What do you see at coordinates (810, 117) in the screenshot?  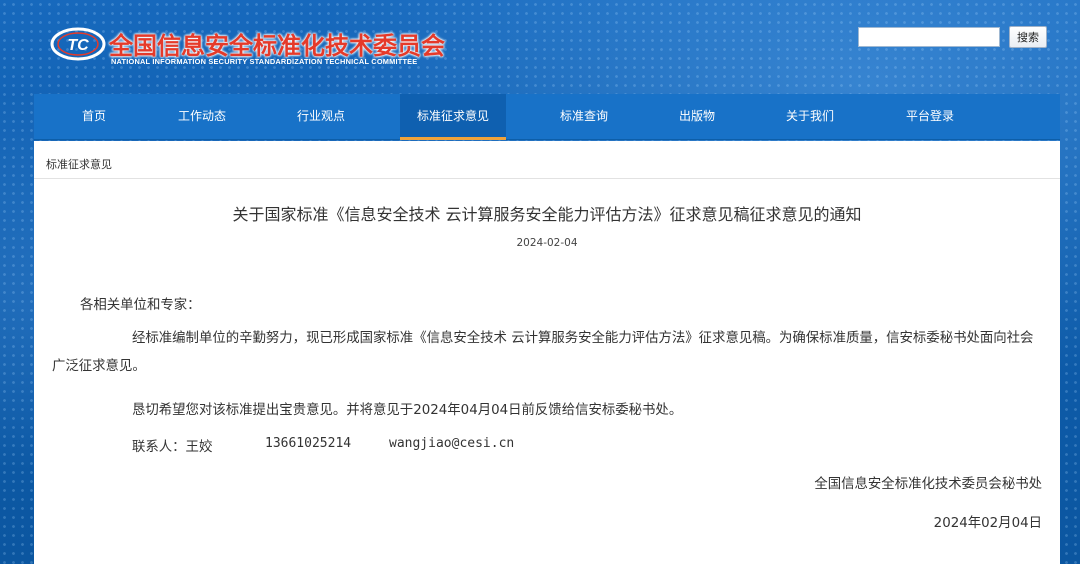 I see `nav-item-about-us: 关于我们` at bounding box center [810, 117].